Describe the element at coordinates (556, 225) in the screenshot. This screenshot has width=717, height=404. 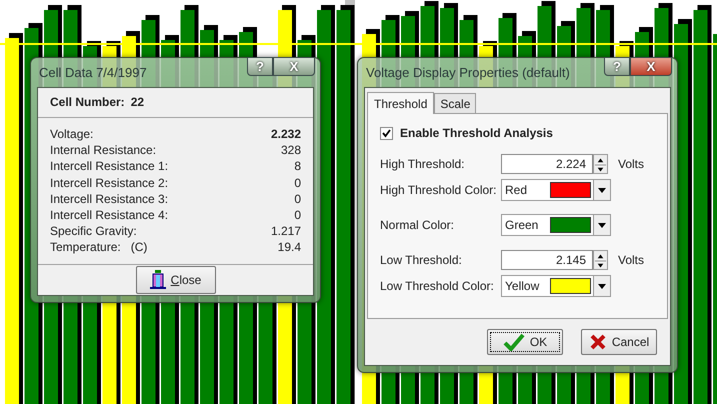
I see `color-dropdown: Green` at that location.